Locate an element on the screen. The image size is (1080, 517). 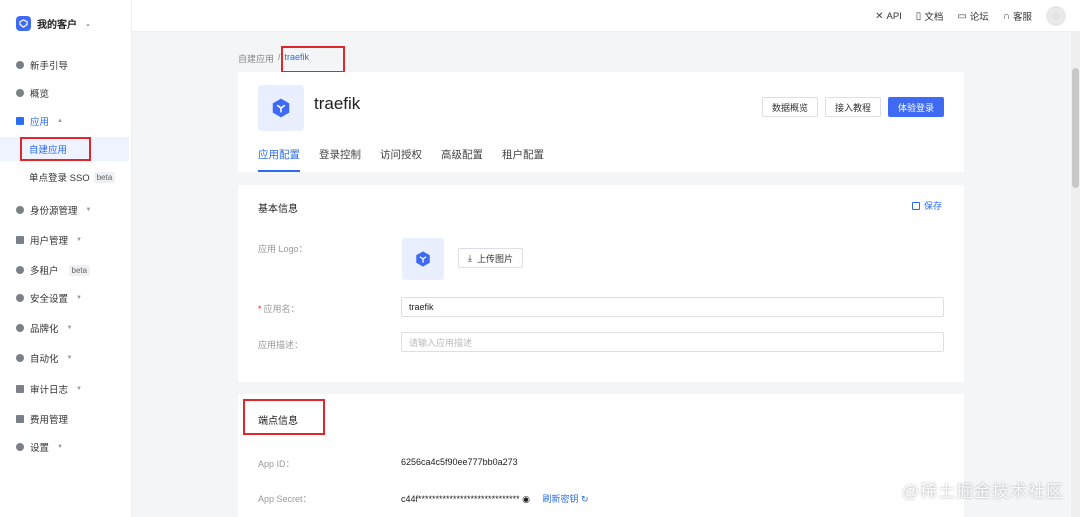
sidebar-item-label: 安全设置 is located at coordinates (49, 299).